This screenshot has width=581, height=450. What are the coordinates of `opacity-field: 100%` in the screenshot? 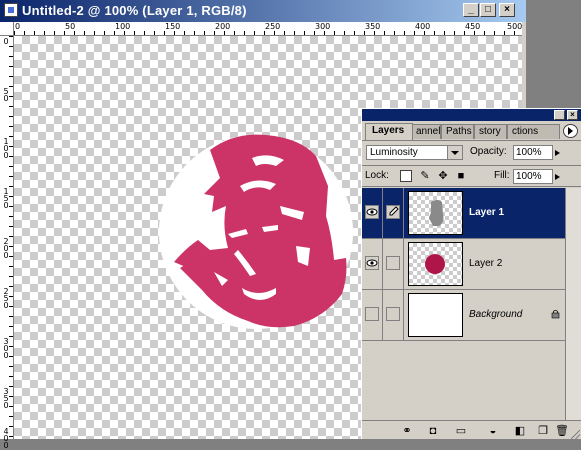 It's located at (533, 152).